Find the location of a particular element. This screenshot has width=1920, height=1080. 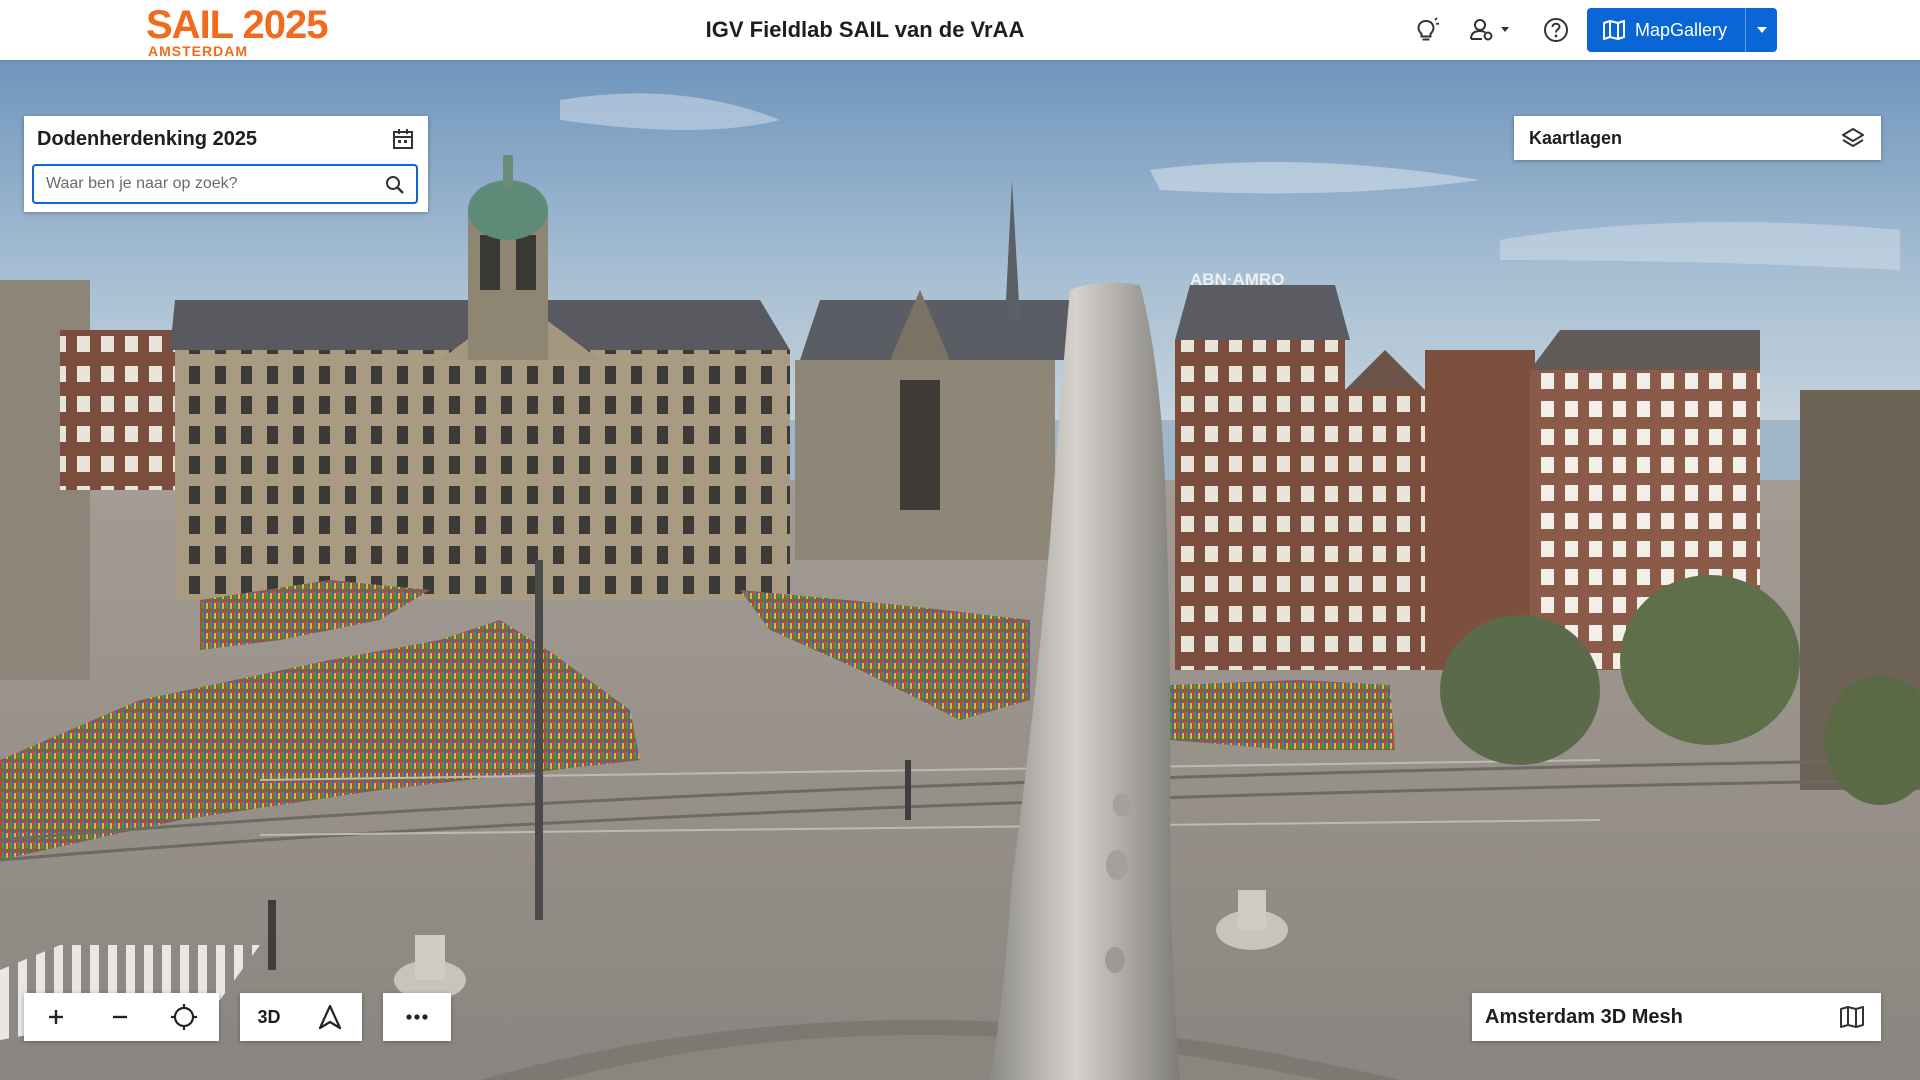

app-title: IGV Fieldlab SAIL van de VrAA is located at coordinates (865, 29).